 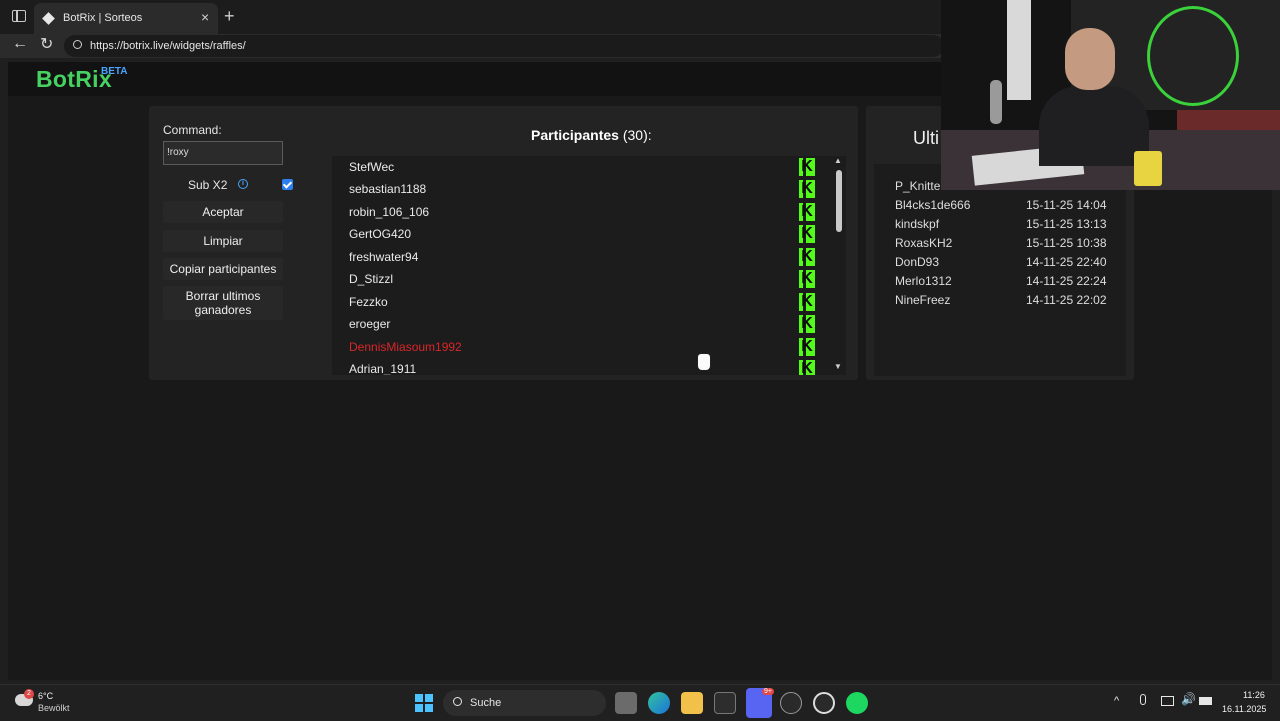 What do you see at coordinates (768, 691) in the screenshot?
I see `discord-badge: 9+` at bounding box center [768, 691].